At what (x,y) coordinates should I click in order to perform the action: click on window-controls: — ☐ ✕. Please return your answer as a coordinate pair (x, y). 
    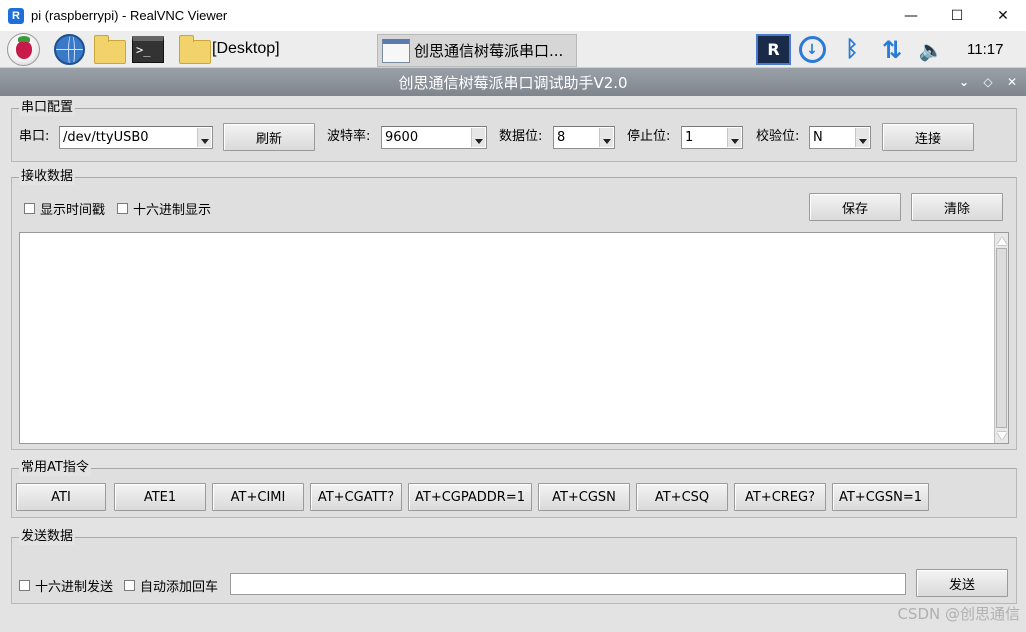
    Looking at the image, I should click on (957, 15).